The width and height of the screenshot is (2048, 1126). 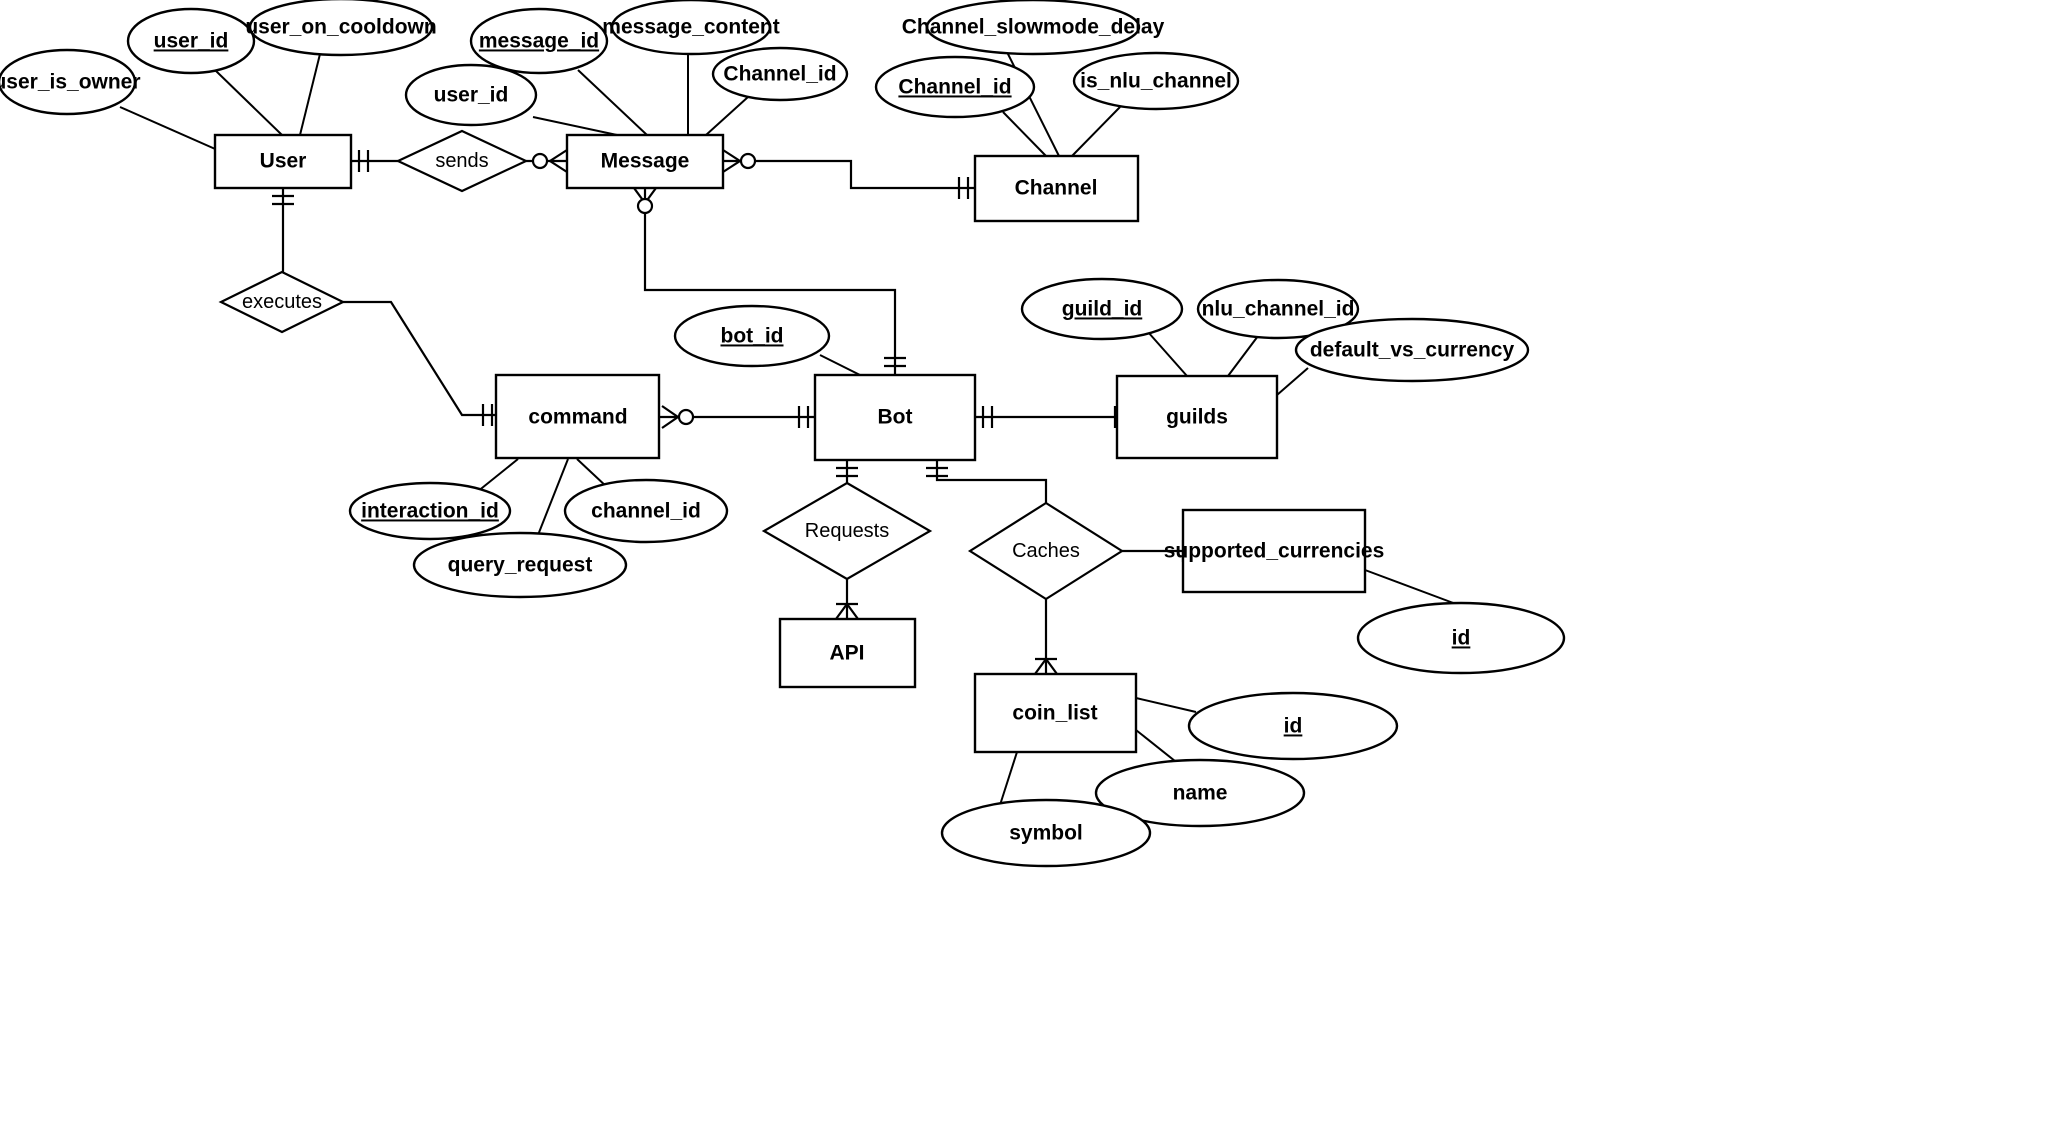 I want to click on attribute-default_vs_currency, so click(x=1412, y=350).